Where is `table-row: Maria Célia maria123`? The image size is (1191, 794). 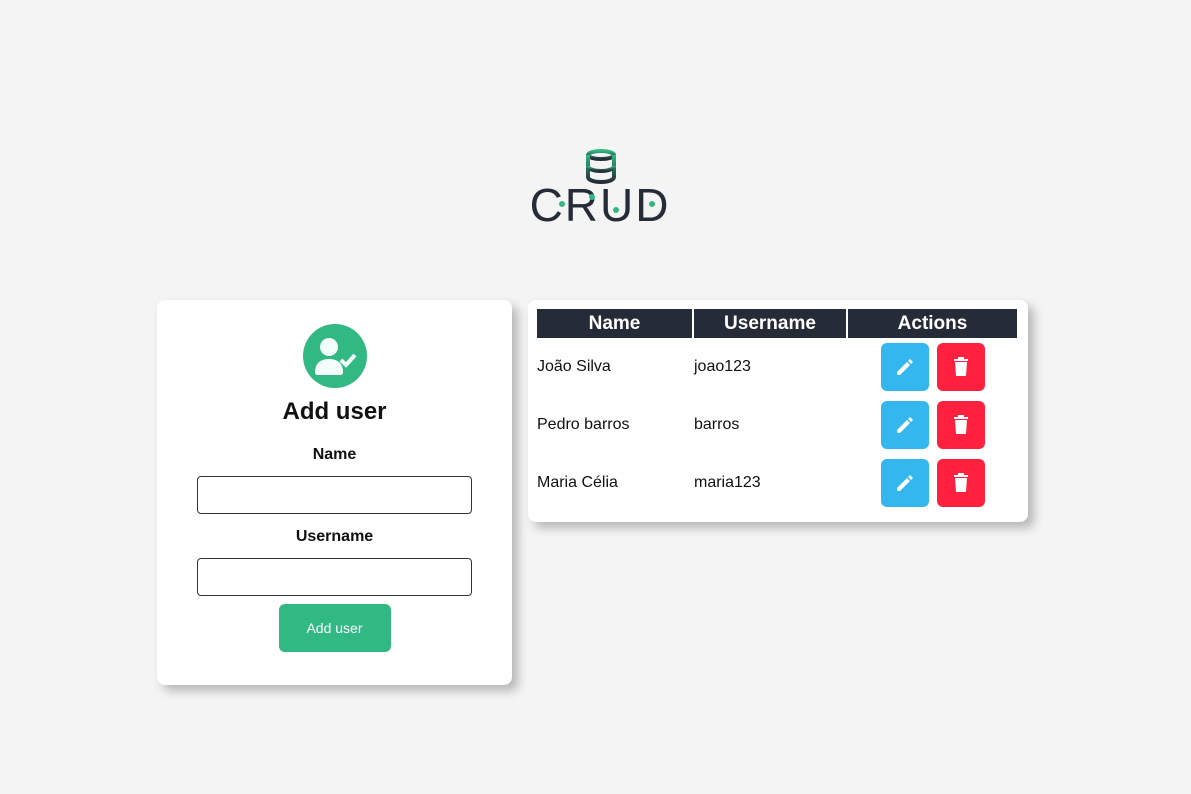
table-row: Maria Célia maria123 is located at coordinates (777, 483).